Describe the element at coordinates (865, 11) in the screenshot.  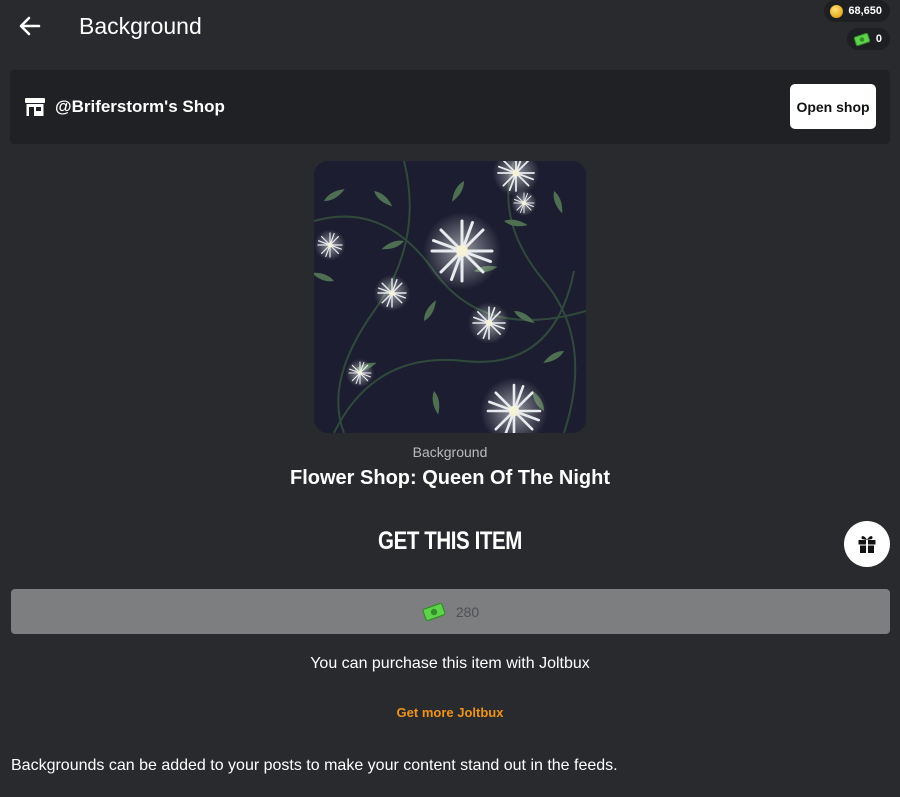
I see `coin-balance-value: 68,650` at that location.